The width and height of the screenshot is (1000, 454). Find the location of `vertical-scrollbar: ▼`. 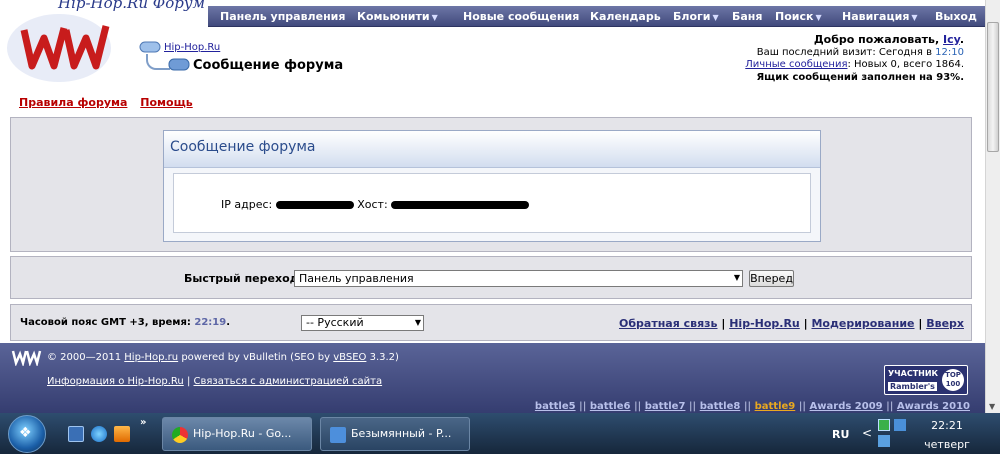

vertical-scrollbar: ▼ is located at coordinates (992, 206).